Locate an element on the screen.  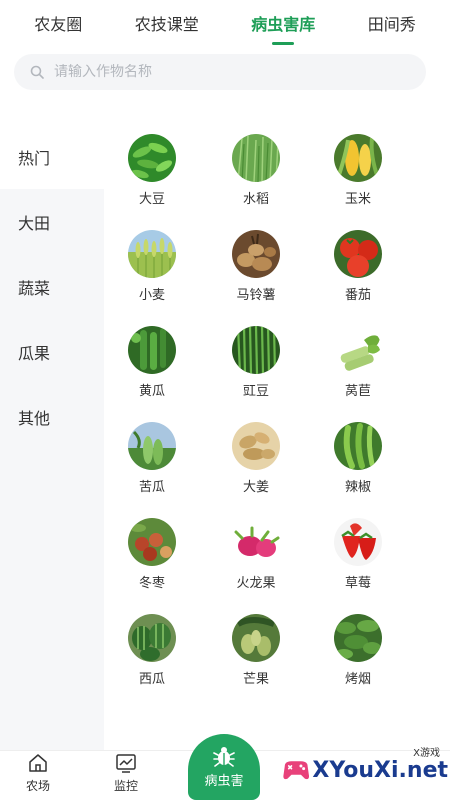
tobacco-image is located at coordinates (358, 638).